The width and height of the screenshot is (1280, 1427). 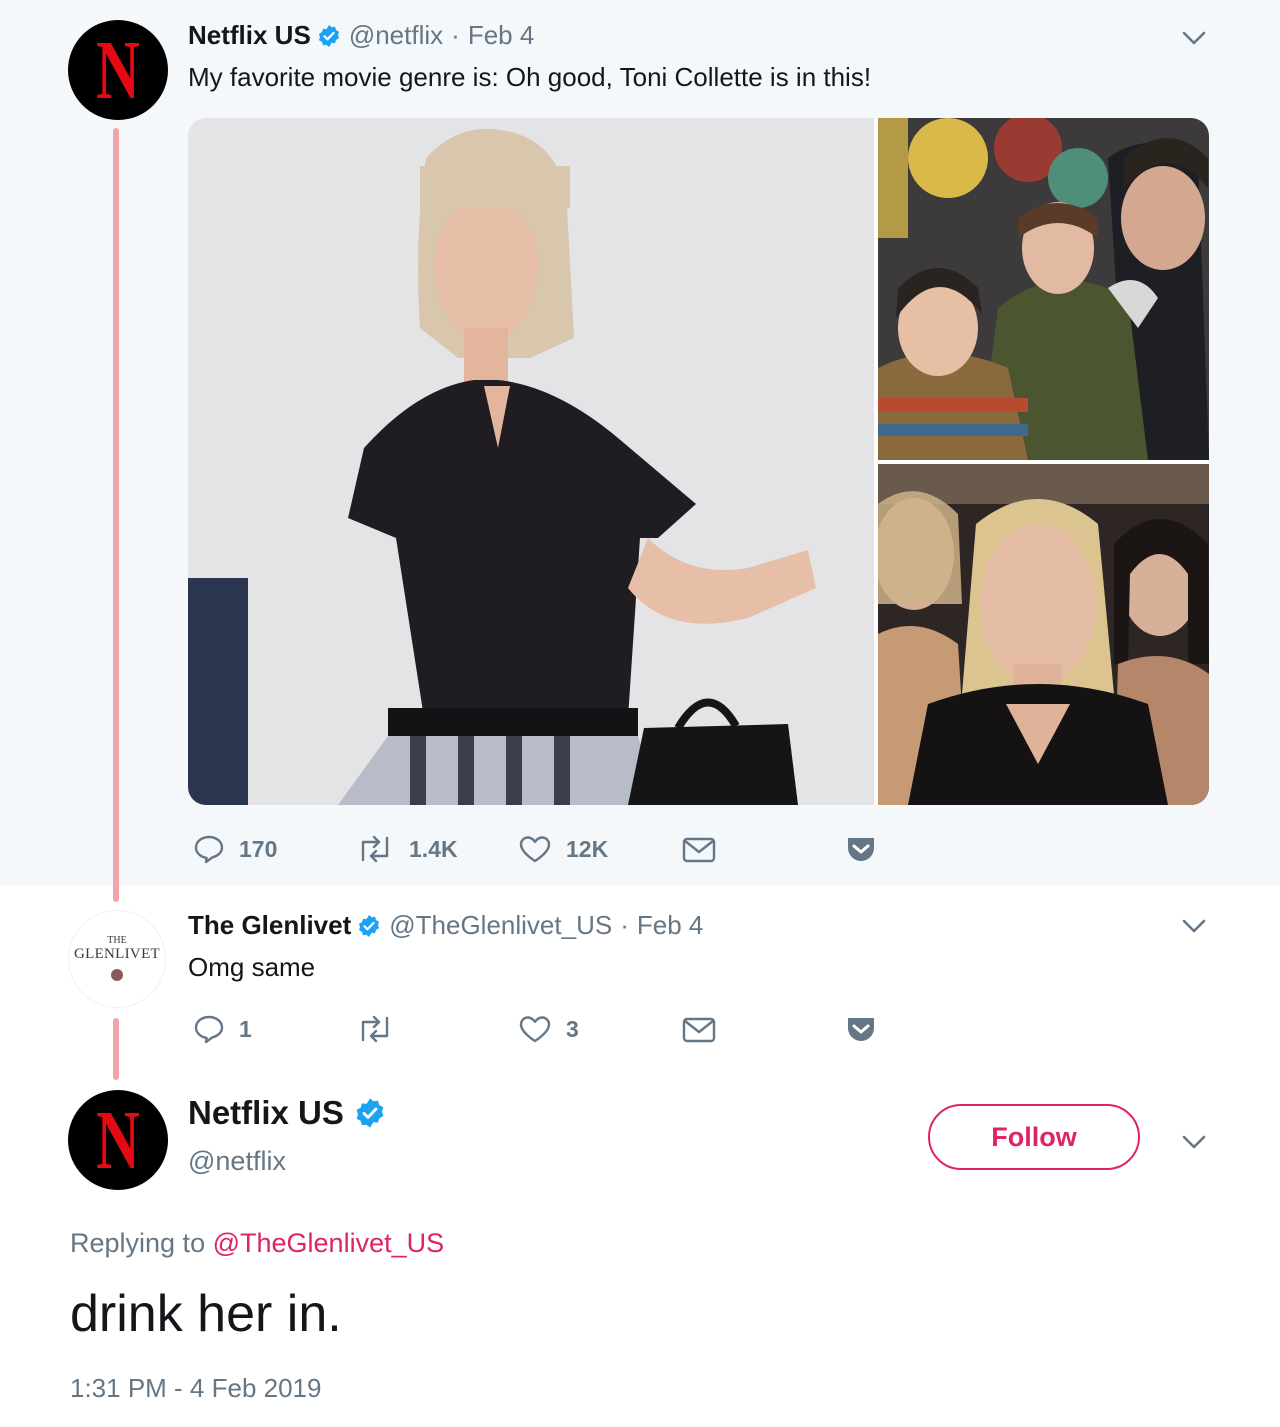 I want to click on tweet1-like-action: 12K, so click(x=563, y=849).